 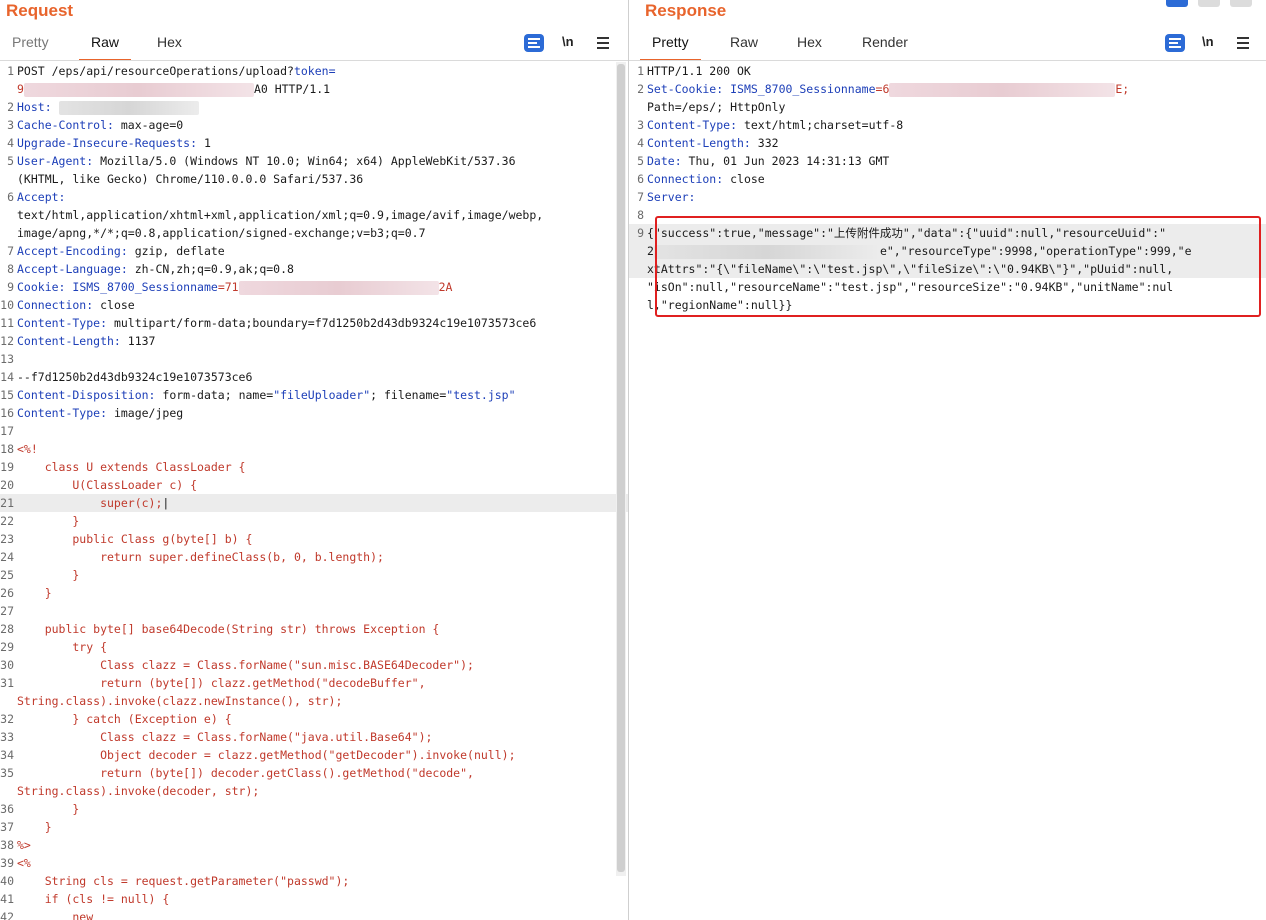 I want to click on code-token: 1137, so click(x=138, y=341).